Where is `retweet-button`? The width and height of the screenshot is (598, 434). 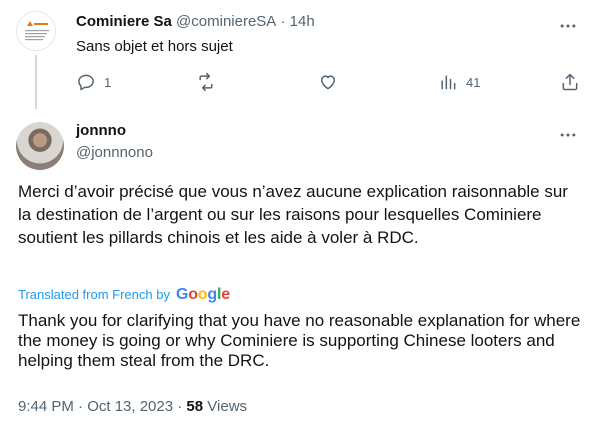 retweet-button is located at coordinates (206, 82).